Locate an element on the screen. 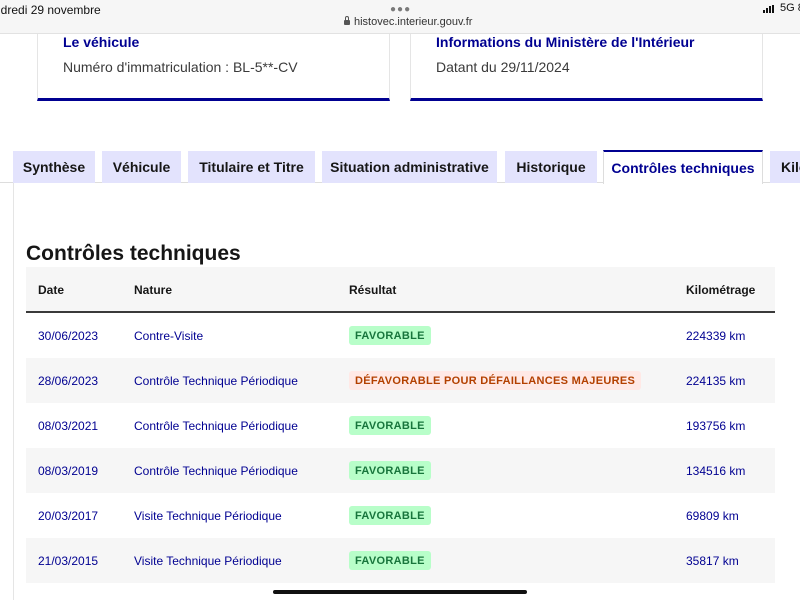 The image size is (800, 600). row-mileage: 35817 km is located at coordinates (712, 561).